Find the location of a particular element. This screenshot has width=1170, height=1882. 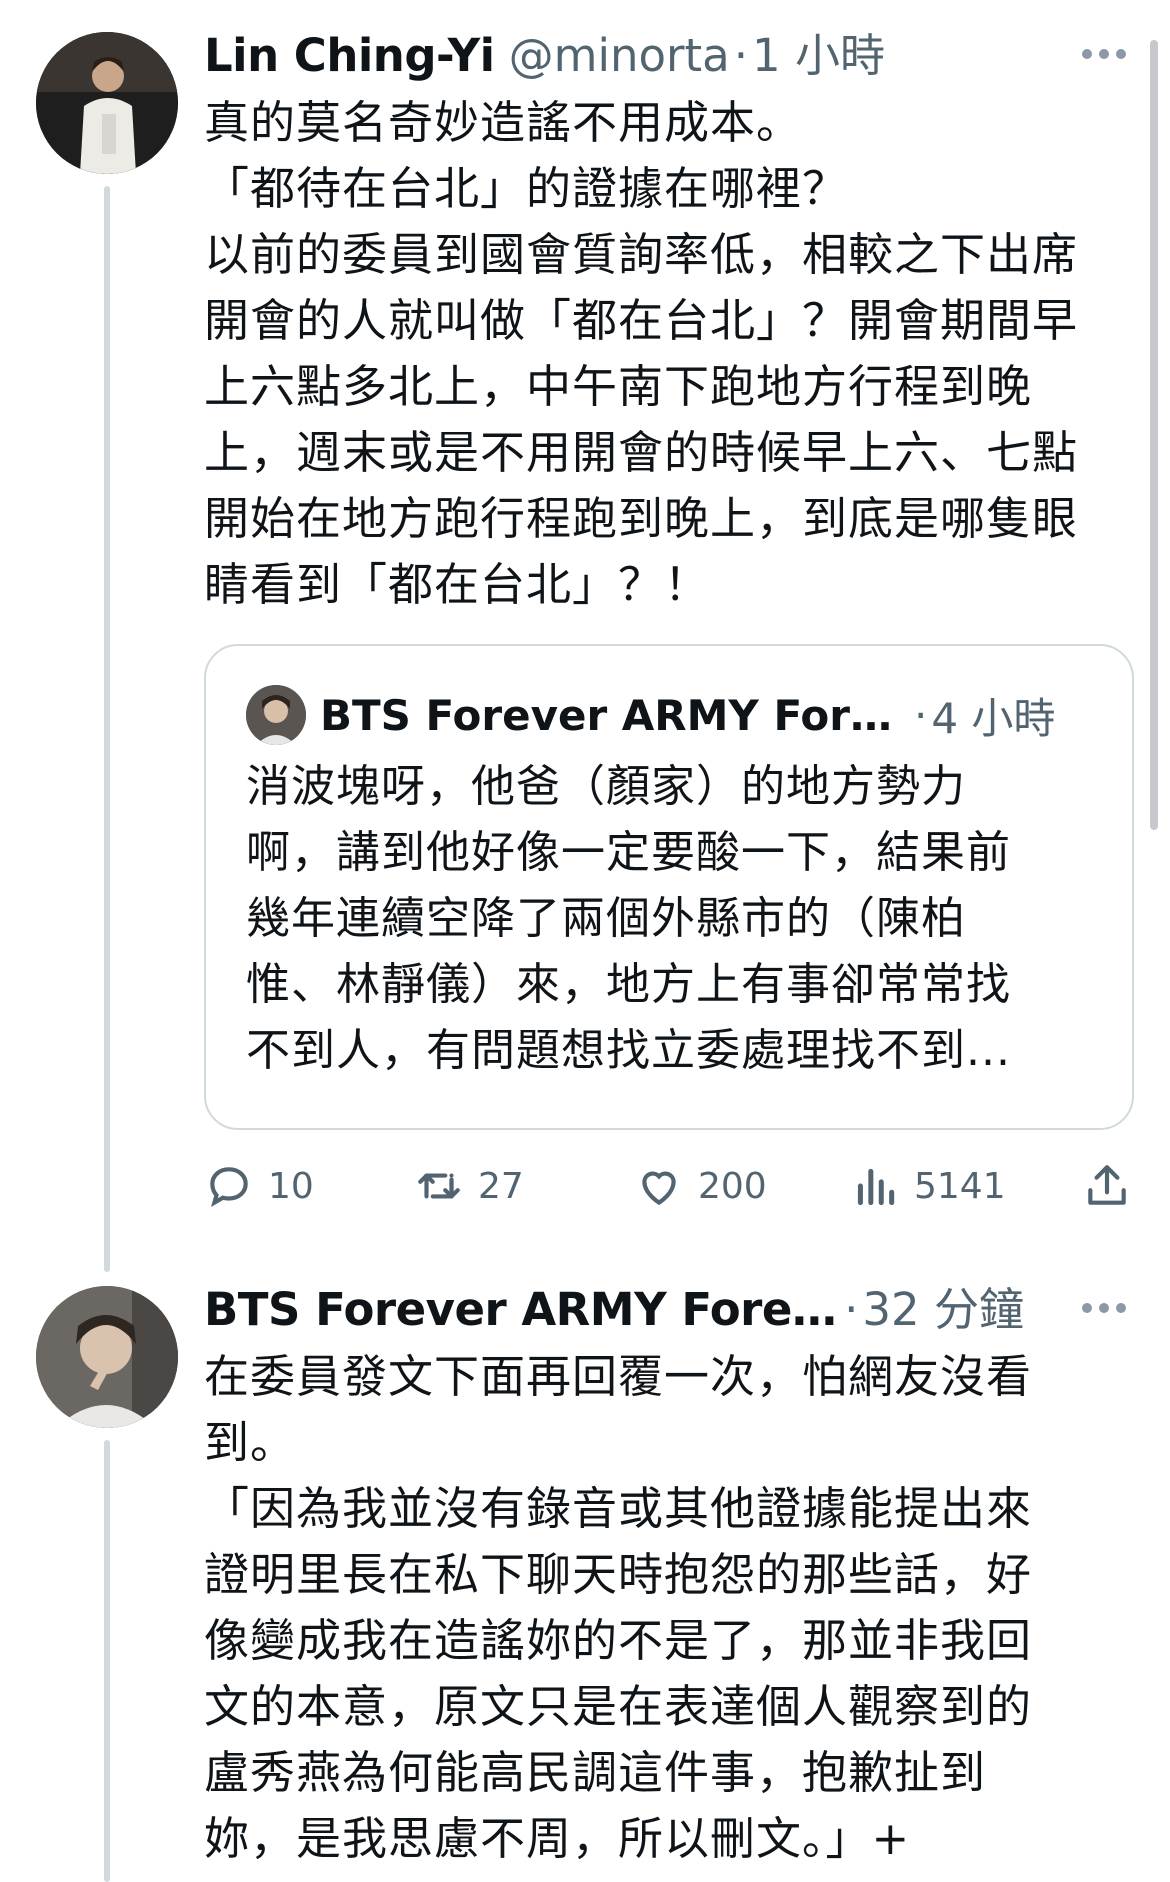

analytics-icon is located at coordinates (876, 1187).